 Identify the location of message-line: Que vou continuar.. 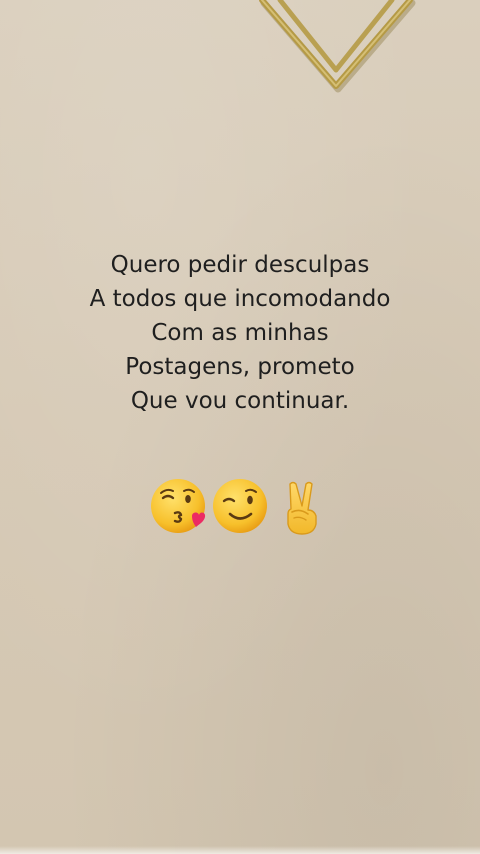
(240, 401).